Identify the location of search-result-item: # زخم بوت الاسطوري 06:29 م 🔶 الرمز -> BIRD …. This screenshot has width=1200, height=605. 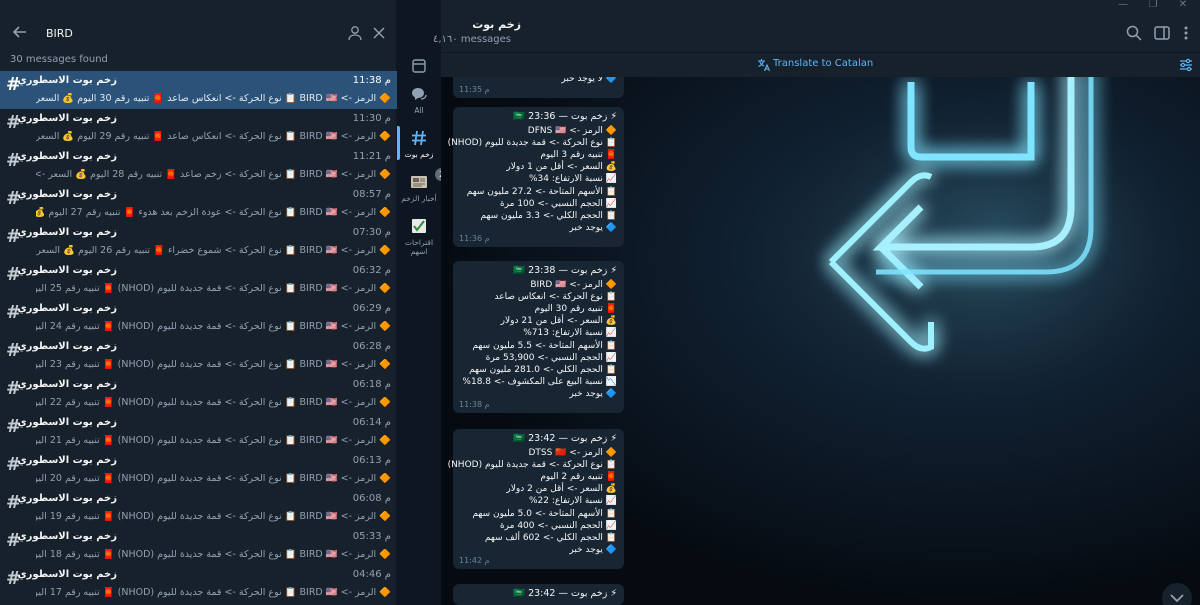
(198, 318).